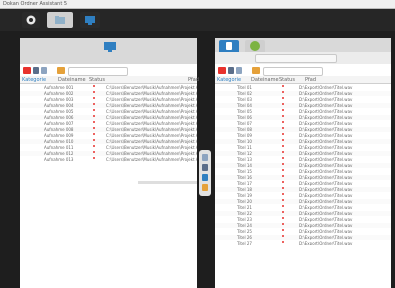  Describe the element at coordinates (303, 129) in the screenshot. I see `table-row: Titel 08 D:\Export\Ordner\Titel.wav` at that location.